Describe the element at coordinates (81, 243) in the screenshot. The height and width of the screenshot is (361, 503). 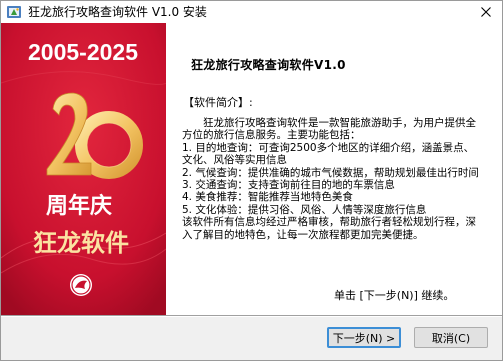
I see `banner-brand: 狂龙软件` at that location.